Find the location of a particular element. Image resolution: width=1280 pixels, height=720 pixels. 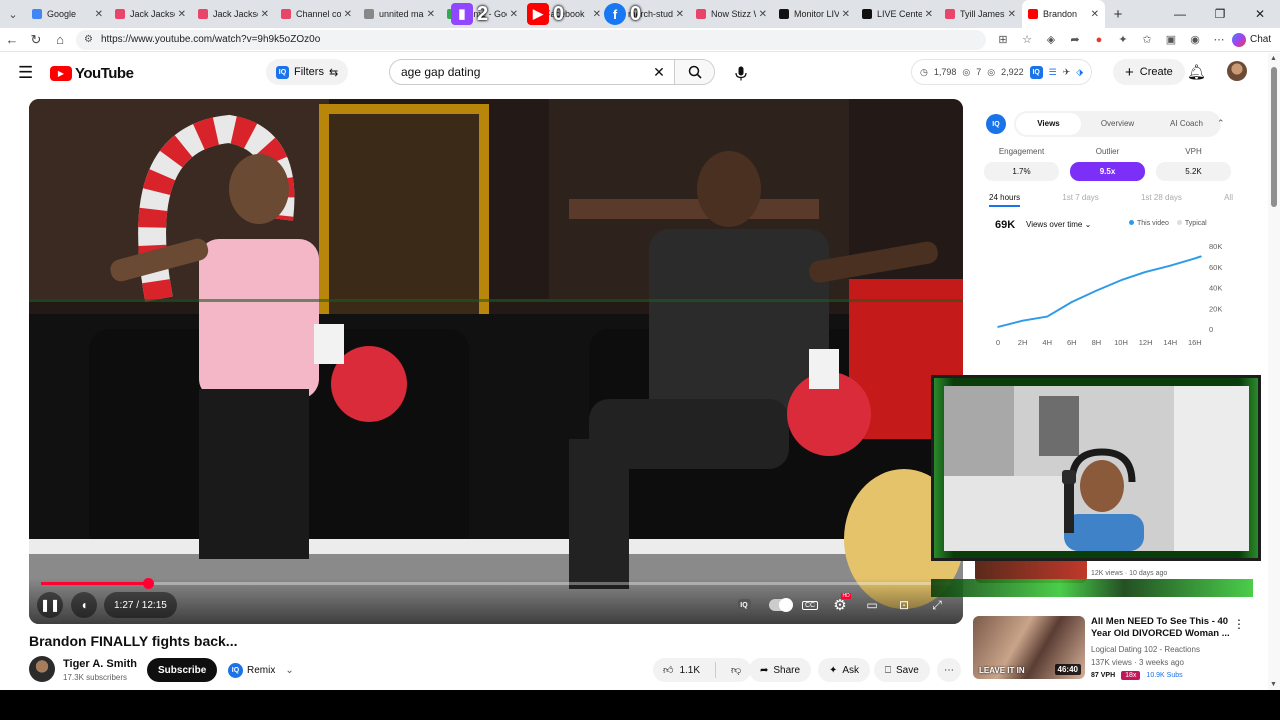

scroll-down-icon: ▼ is located at coordinates (1273, 684).